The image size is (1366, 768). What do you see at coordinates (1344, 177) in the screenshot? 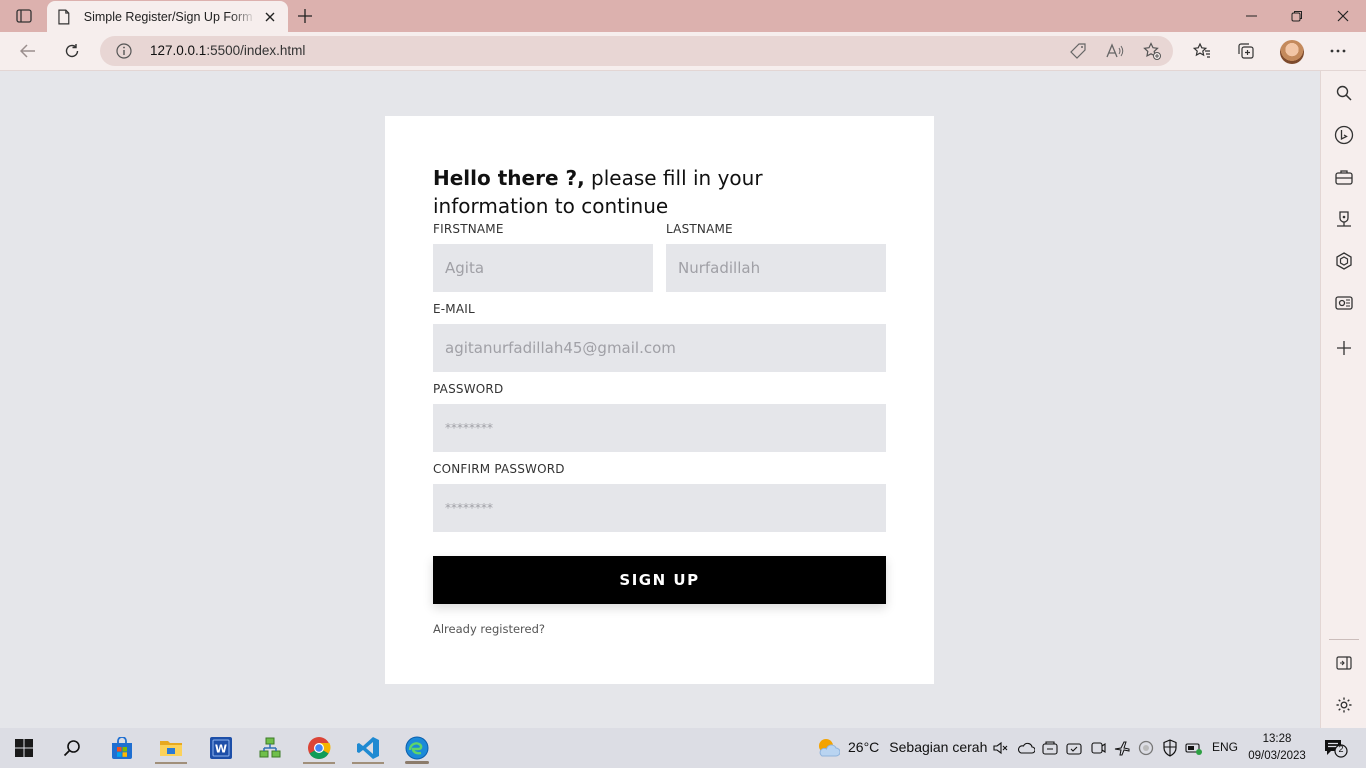
I see `shopping-icon` at bounding box center [1344, 177].